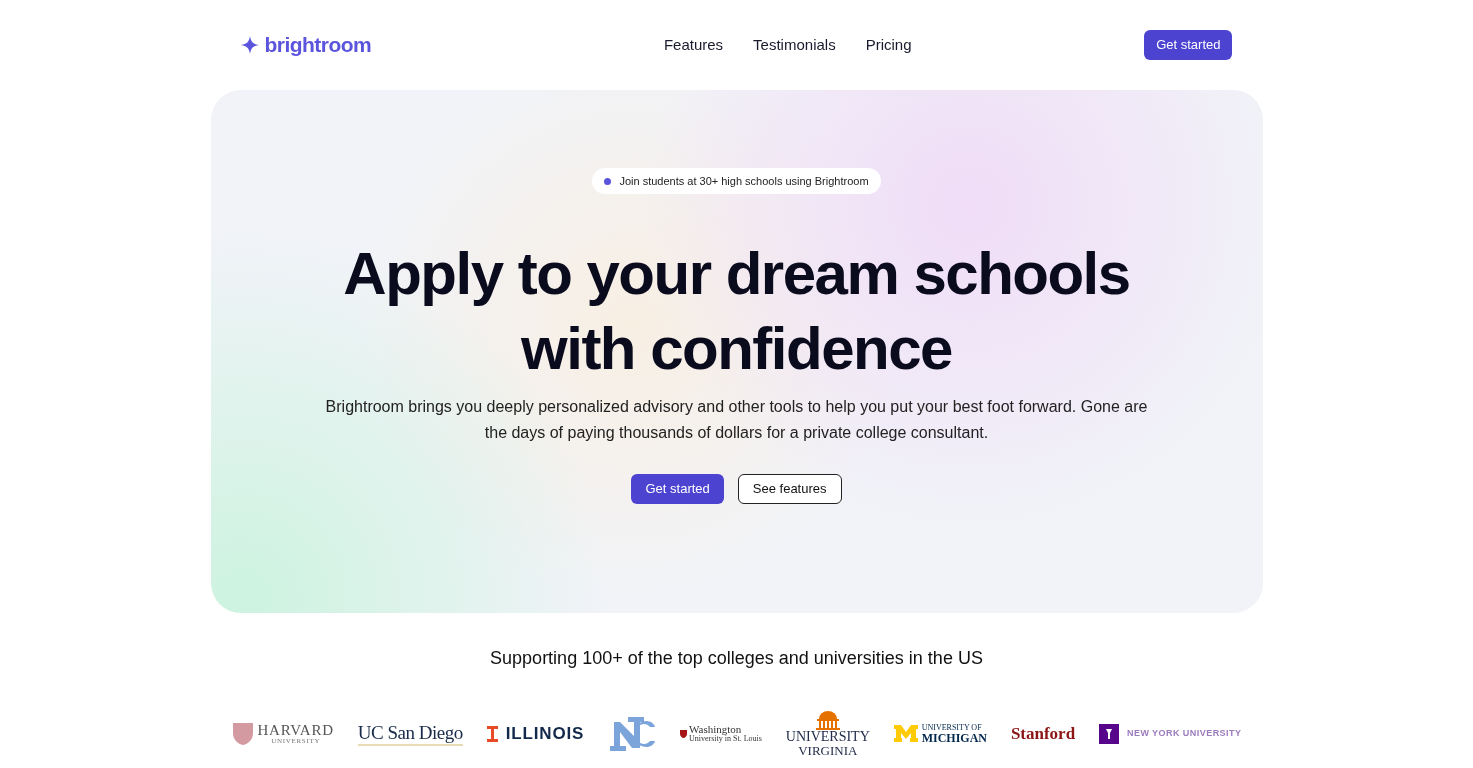 This screenshot has height=768, width=1473. I want to click on logo-text: Stanford, so click(1043, 733).